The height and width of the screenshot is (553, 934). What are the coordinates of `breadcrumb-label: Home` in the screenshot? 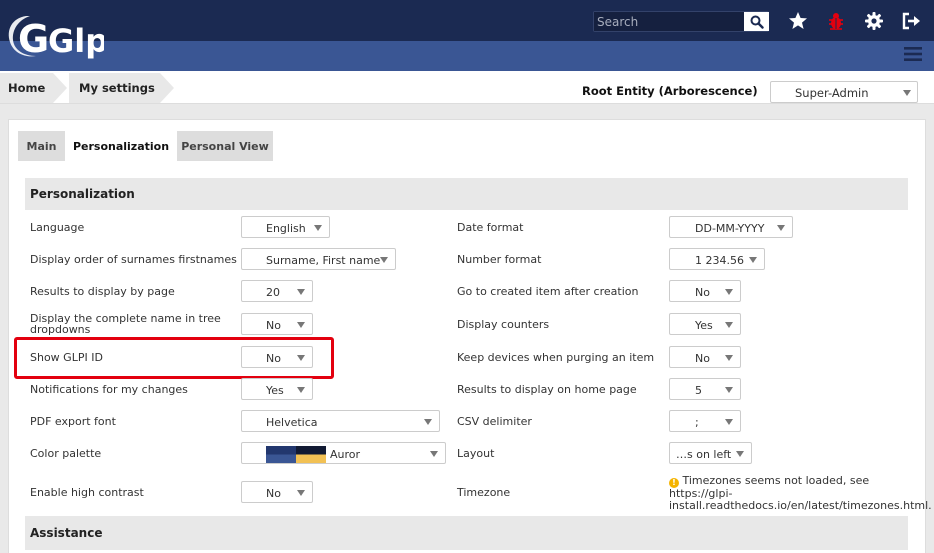 It's located at (27, 88).